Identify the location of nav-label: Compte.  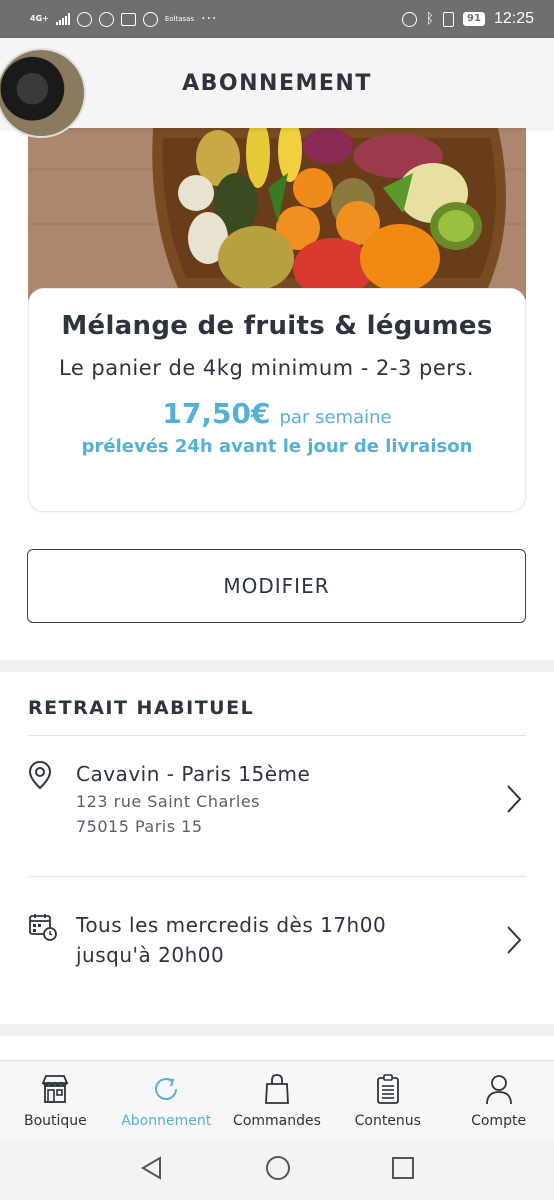
(499, 1121).